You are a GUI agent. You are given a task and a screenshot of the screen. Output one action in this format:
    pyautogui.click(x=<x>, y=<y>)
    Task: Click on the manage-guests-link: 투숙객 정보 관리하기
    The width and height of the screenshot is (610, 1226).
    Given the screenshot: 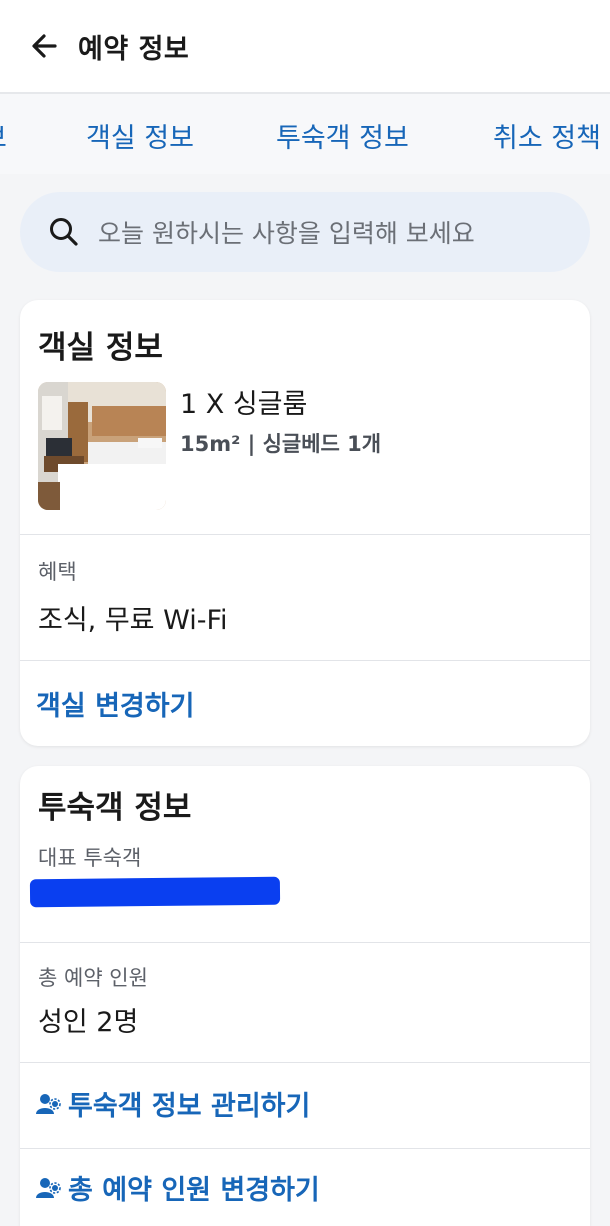 What is the action you would take?
    pyautogui.click(x=173, y=1103)
    